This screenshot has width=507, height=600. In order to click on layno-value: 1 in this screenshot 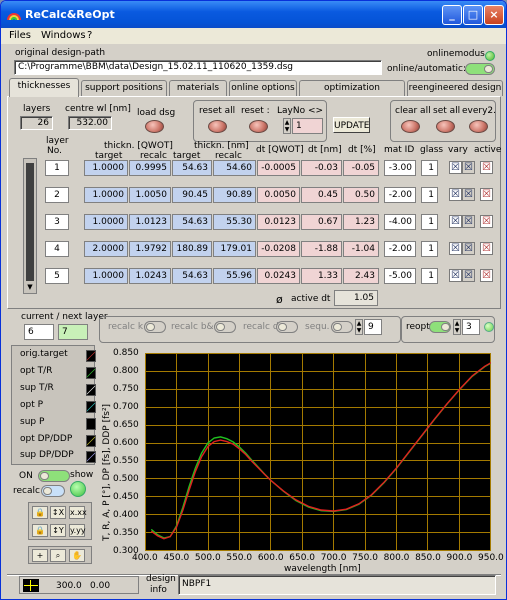, I will do `click(307, 126)`.